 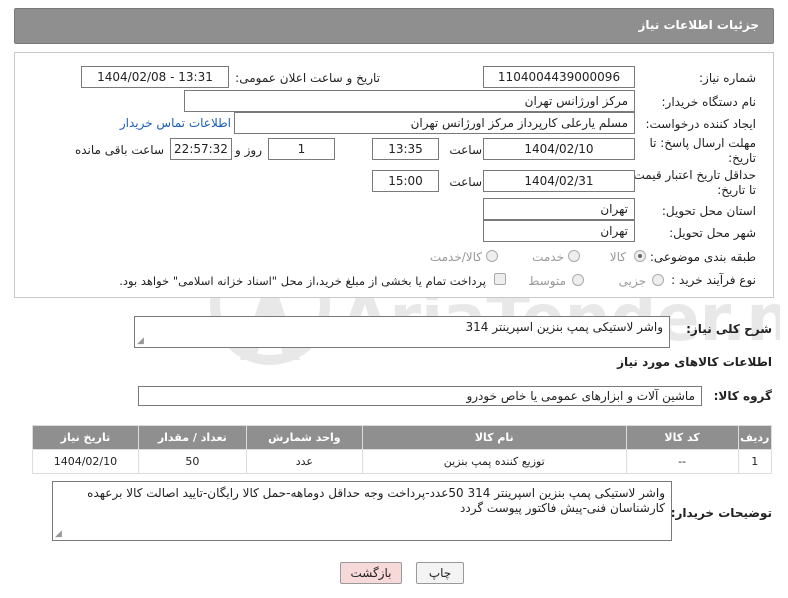 I want to click on summary-textarea: واشر لاستیکی پمپ بنزین اسپرینتر 314 ◢, so click(x=402, y=332).